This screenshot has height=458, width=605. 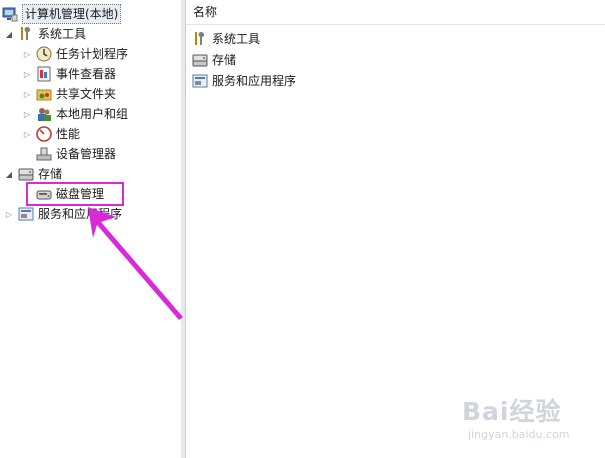 I want to click on list-item-label: 存储, so click(x=224, y=60).